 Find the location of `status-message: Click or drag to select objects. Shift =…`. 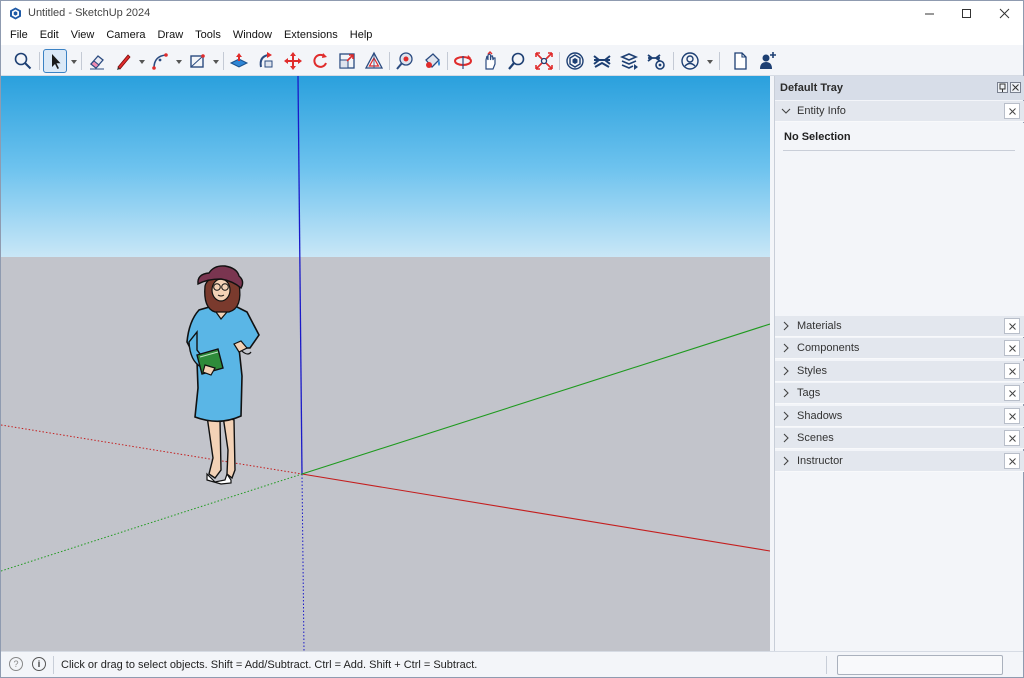

status-message: Click or drag to select objects. Shift =… is located at coordinates (269, 665).